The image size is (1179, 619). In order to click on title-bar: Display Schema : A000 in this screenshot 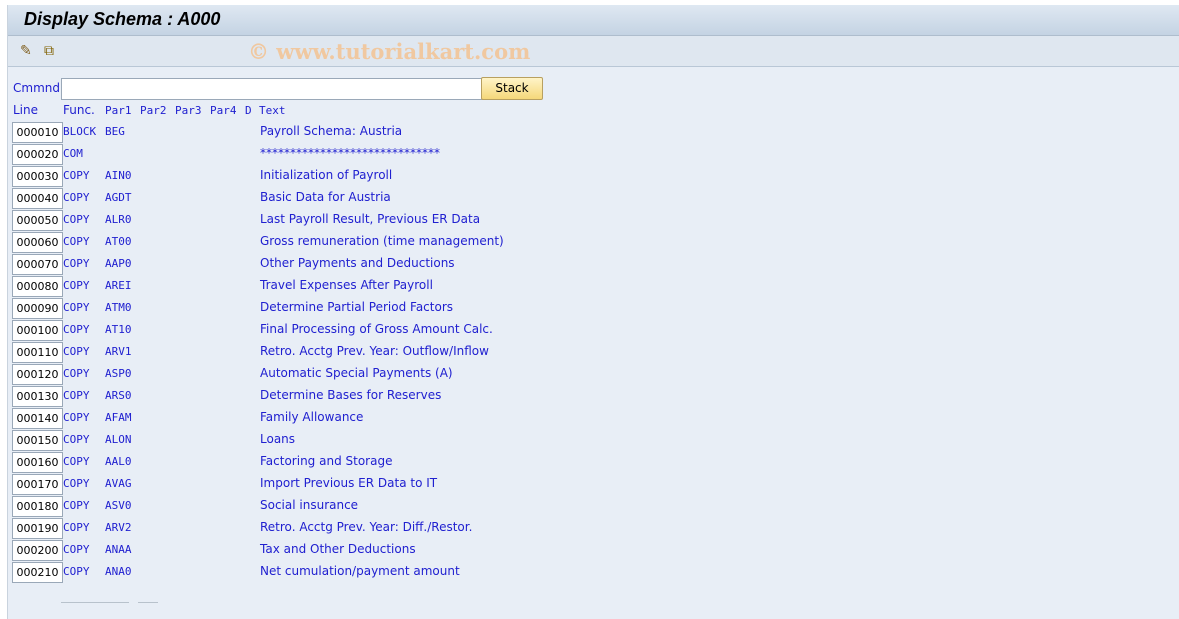, I will do `click(593, 20)`.